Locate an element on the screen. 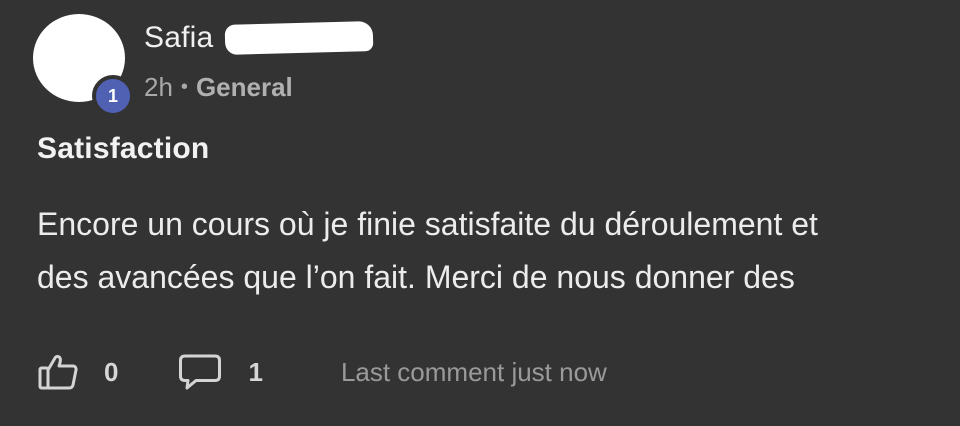  post-time: 2h is located at coordinates (158, 86).